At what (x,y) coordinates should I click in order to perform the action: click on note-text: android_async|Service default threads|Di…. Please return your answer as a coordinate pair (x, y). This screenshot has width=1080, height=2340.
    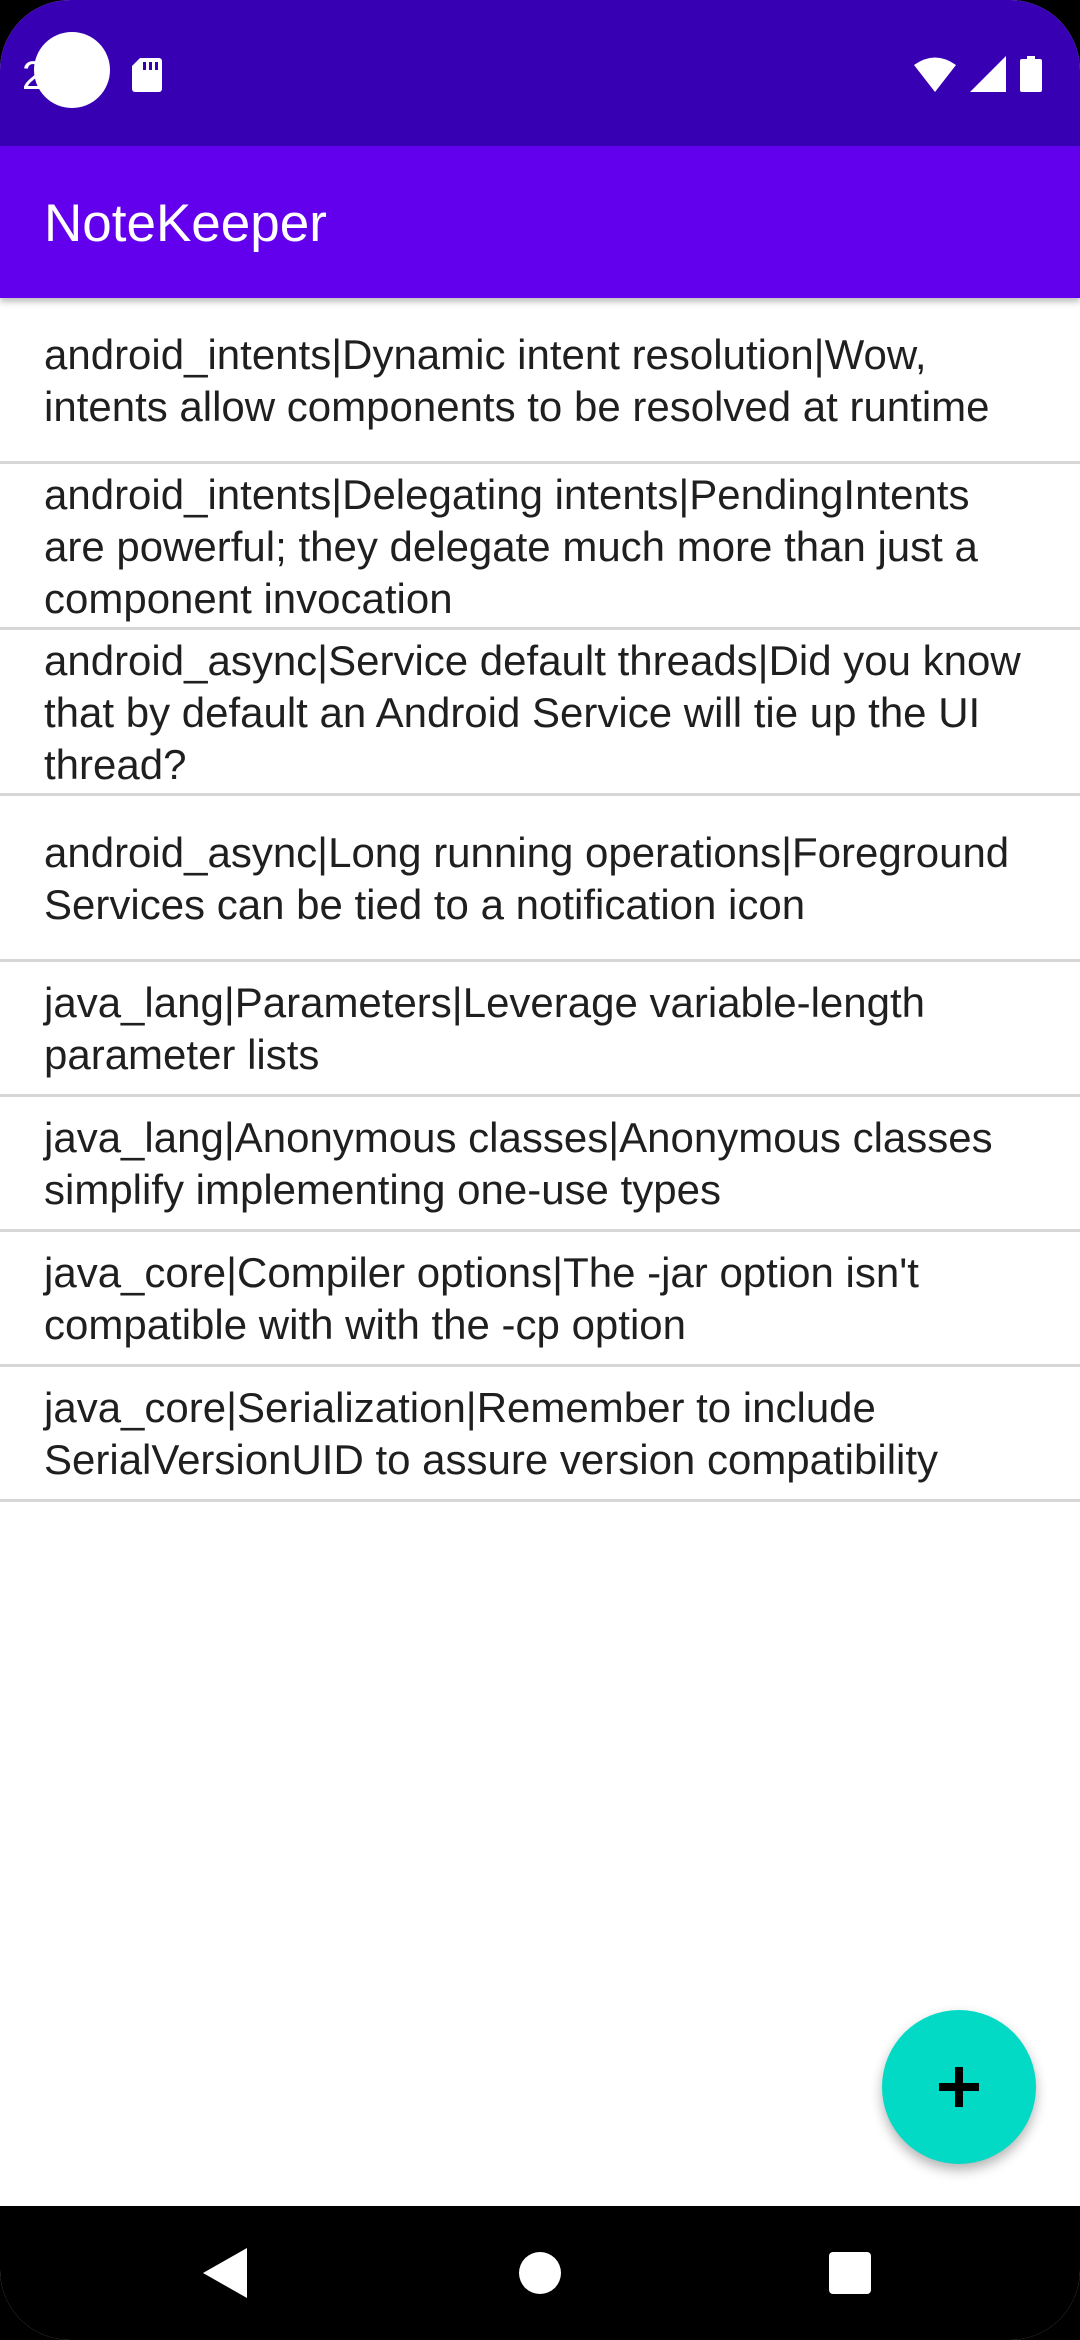
    Looking at the image, I should click on (532, 712).